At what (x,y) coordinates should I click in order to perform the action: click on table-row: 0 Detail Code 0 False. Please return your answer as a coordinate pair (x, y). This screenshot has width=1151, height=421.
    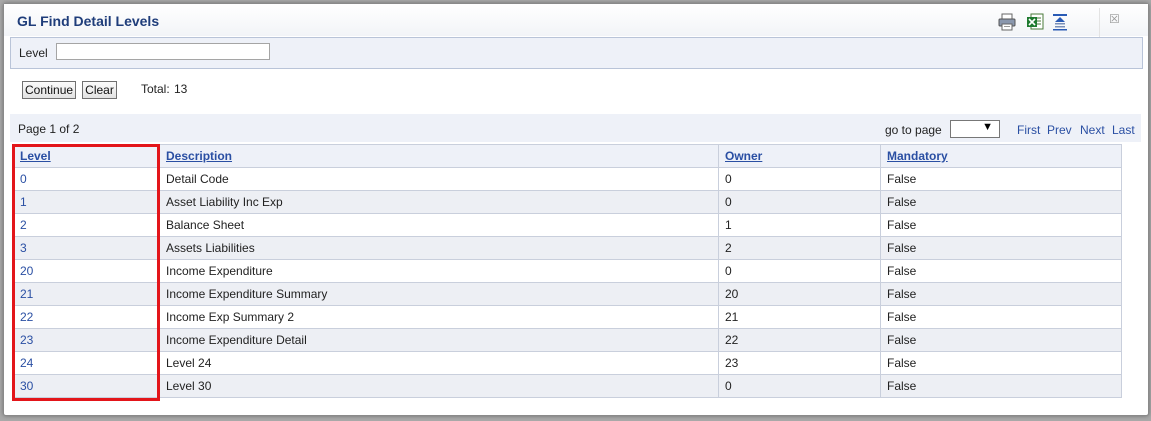
    Looking at the image, I should click on (567, 179).